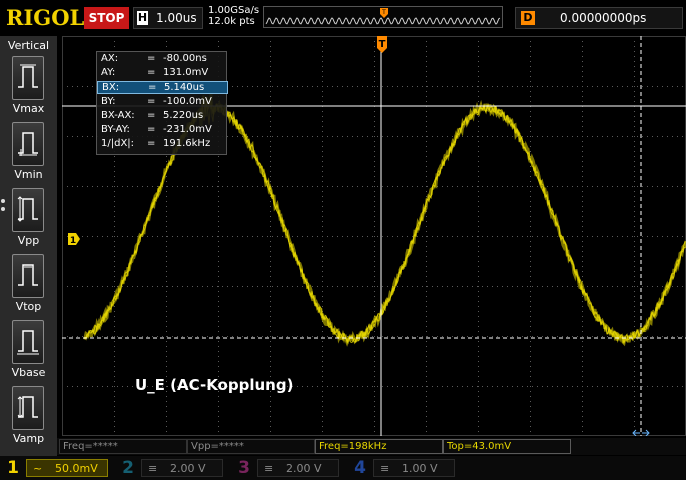 The image size is (686, 480). I want to click on vpp-icon, so click(28, 210).